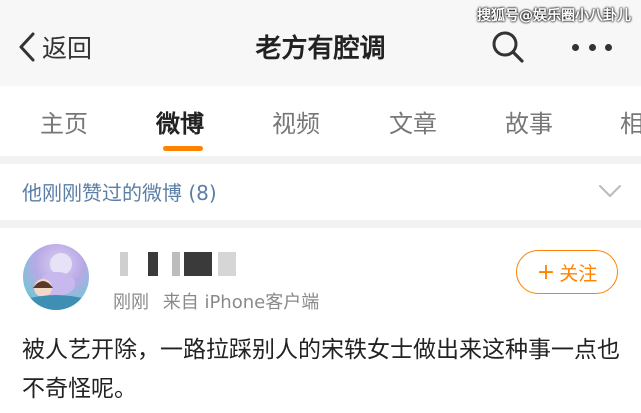 The image size is (641, 413). I want to click on tab-album: 相, so click(630, 121).